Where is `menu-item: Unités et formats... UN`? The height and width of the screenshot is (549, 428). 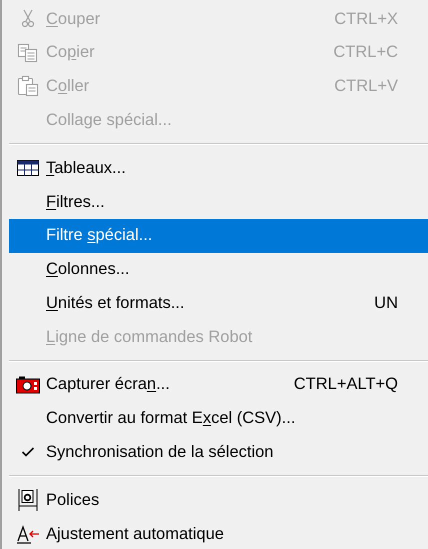
menu-item: Unités et formats... UN is located at coordinates (218, 303).